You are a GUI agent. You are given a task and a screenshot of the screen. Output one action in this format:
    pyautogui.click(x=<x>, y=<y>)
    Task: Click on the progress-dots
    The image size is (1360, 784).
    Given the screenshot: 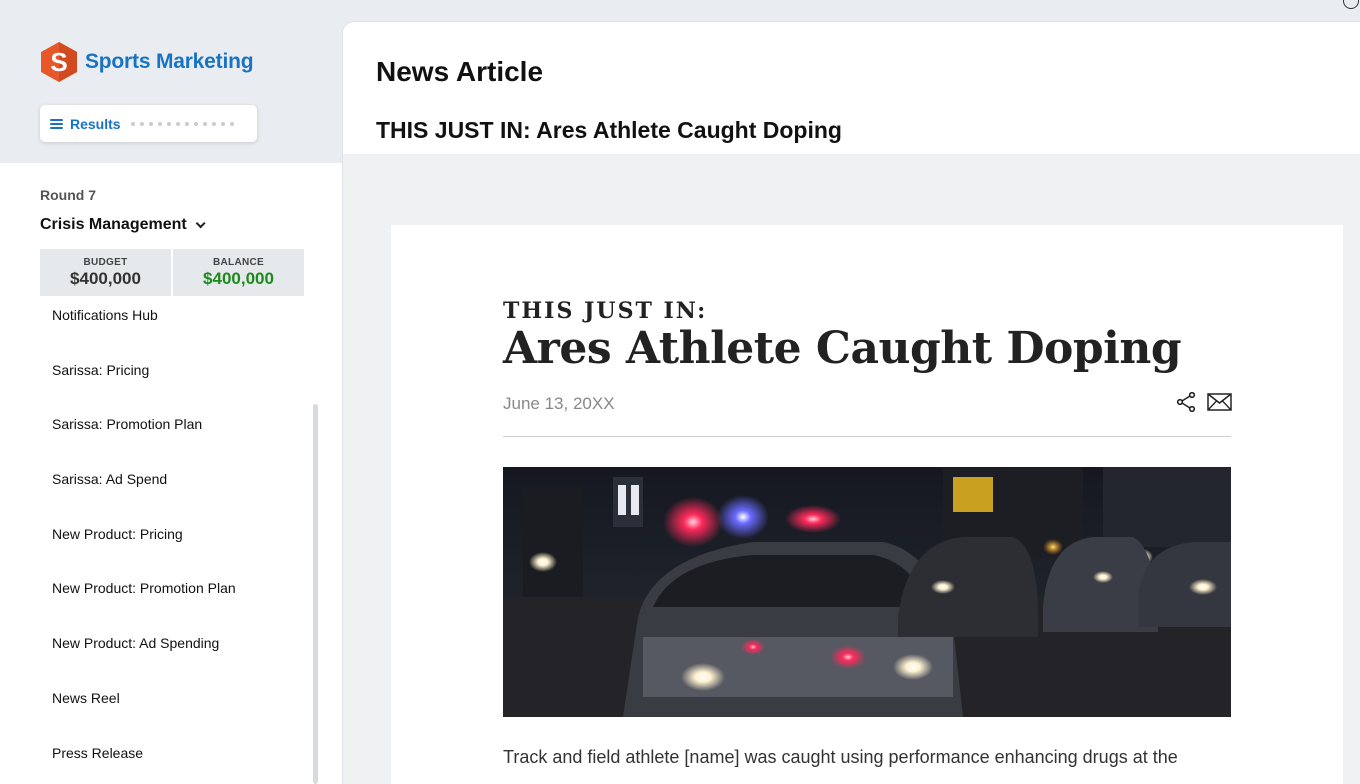 What is the action you would take?
    pyautogui.click(x=182, y=123)
    